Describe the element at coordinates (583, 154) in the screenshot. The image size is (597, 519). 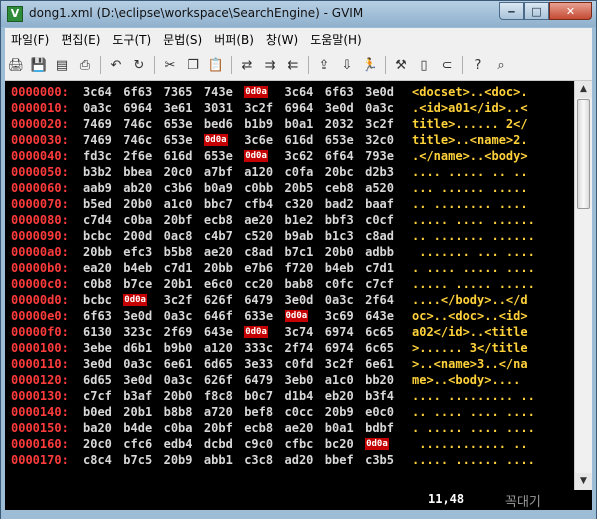
I see `scrollbar-thumb` at that location.